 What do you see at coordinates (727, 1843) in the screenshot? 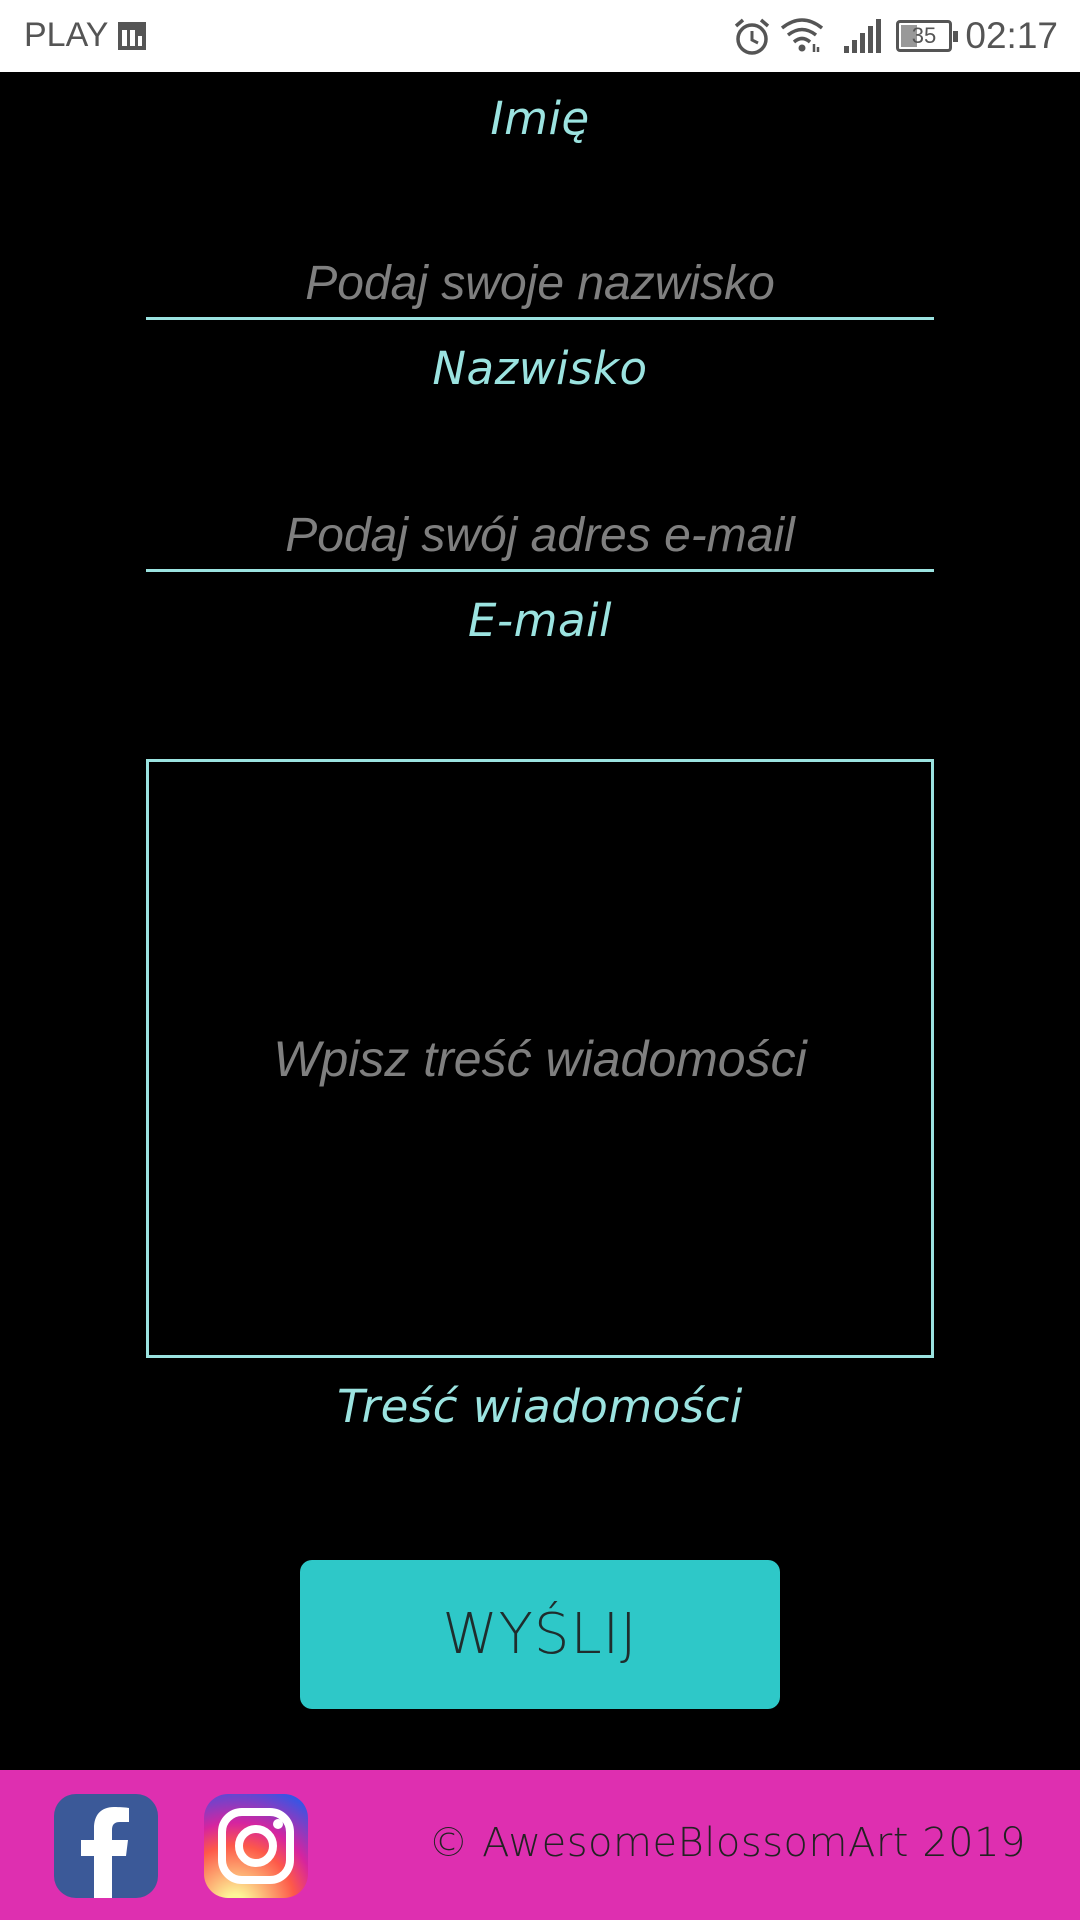
I see `copyright-text: © AwesomeBlossomArt 2019` at bounding box center [727, 1843].